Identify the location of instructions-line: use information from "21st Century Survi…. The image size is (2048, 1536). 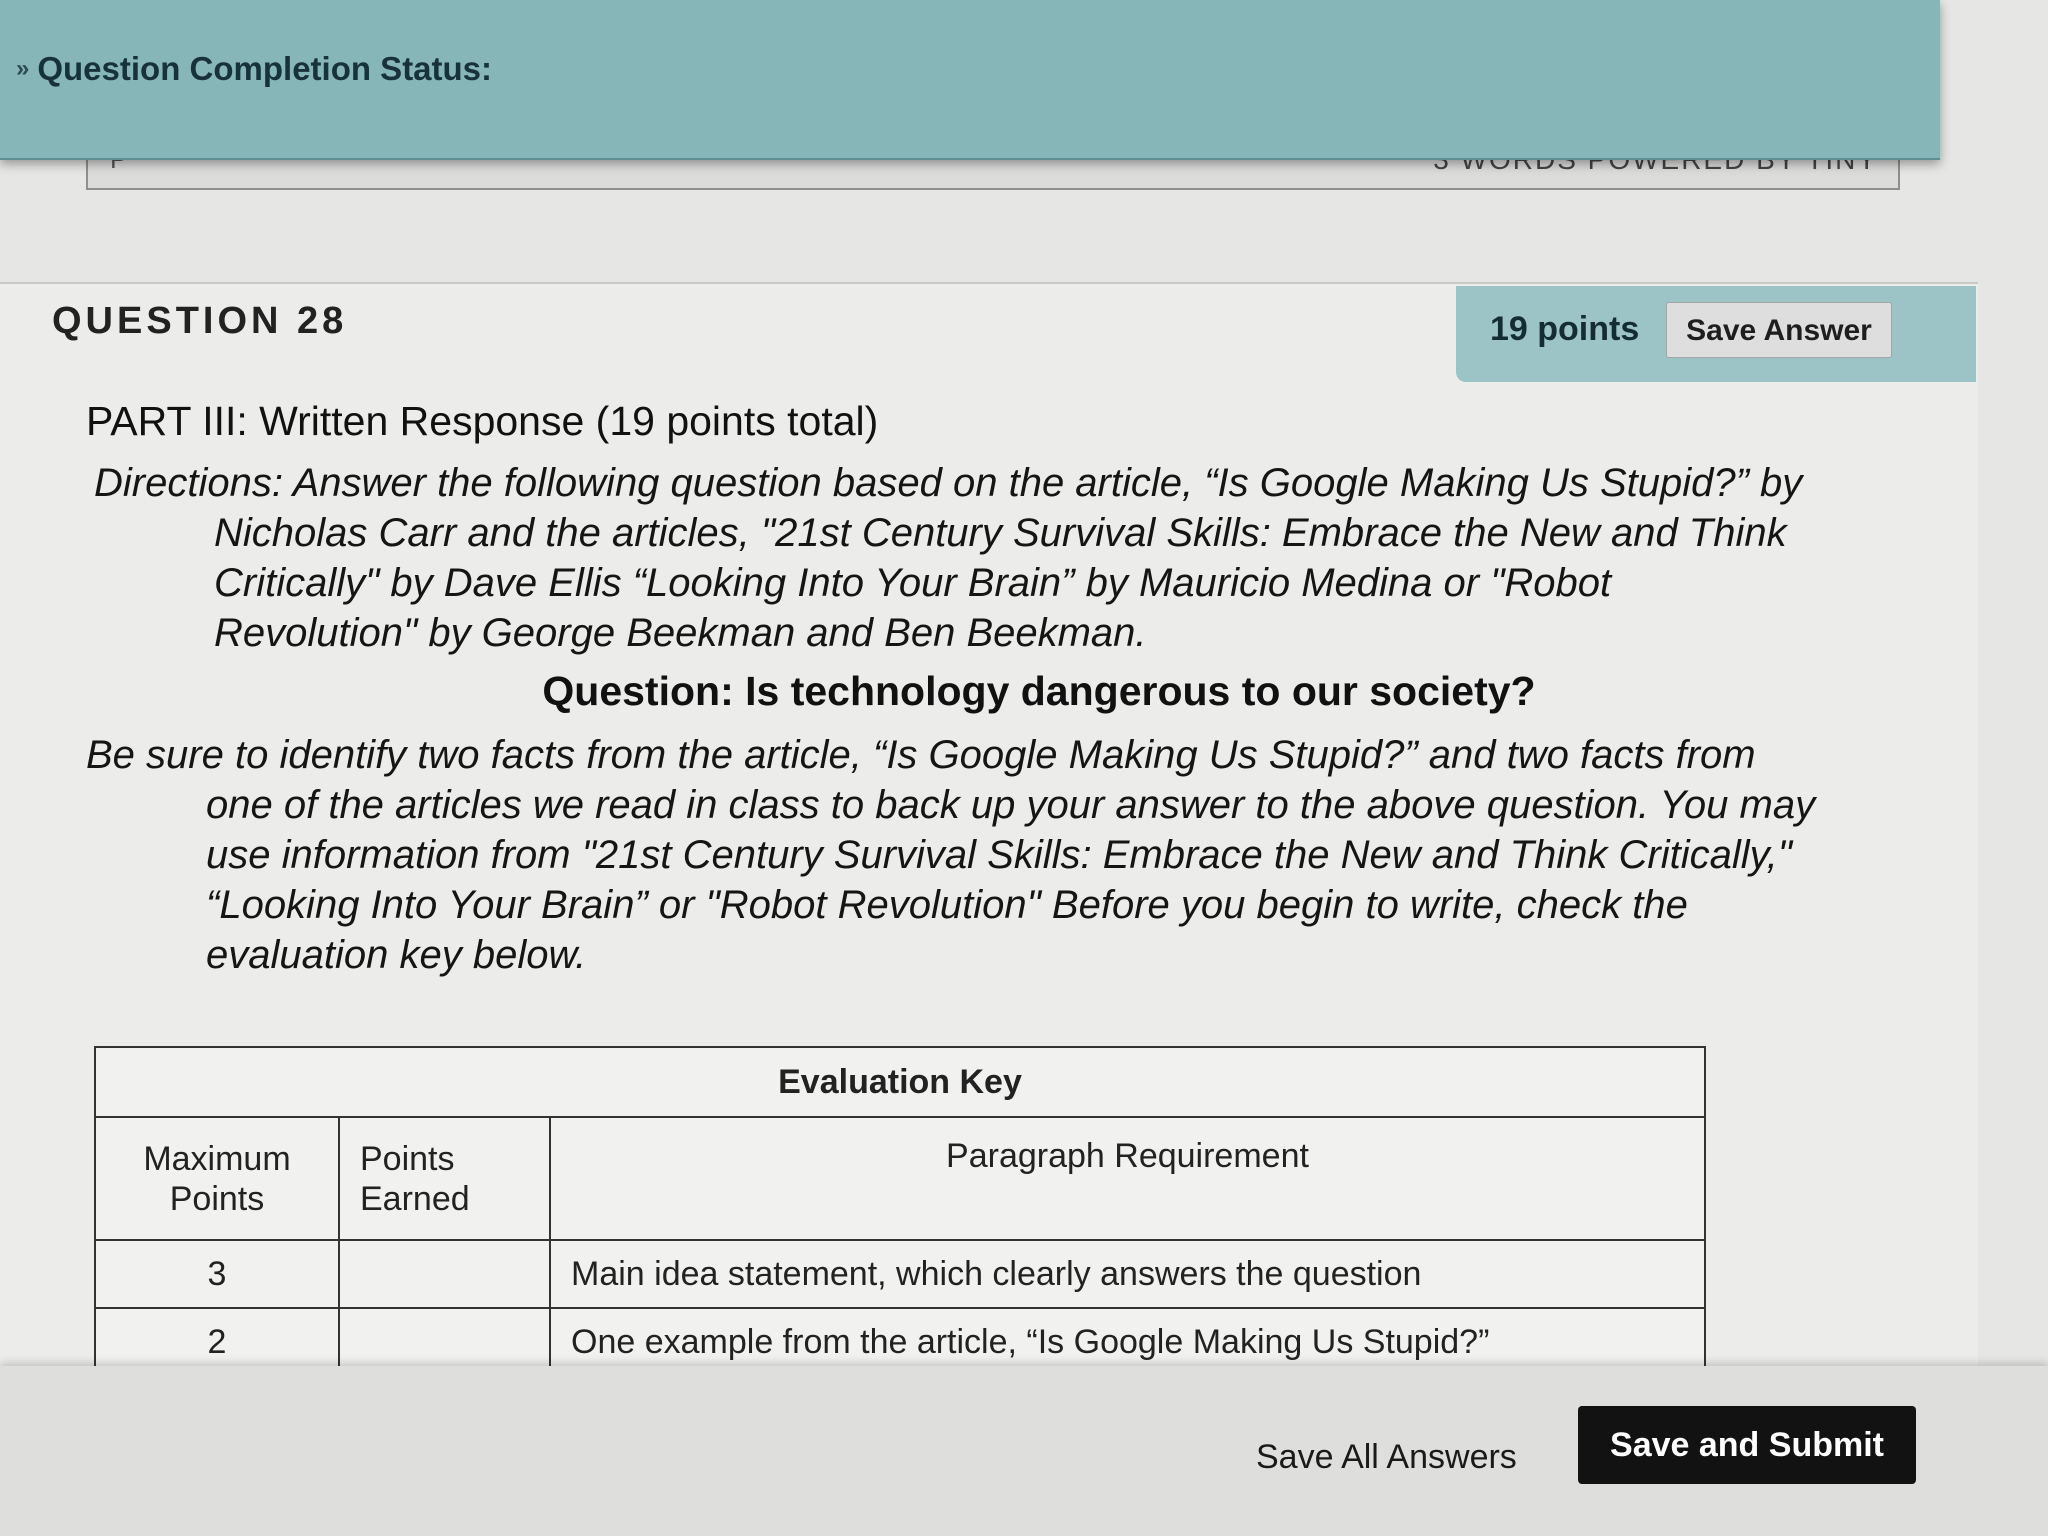
(999, 855).